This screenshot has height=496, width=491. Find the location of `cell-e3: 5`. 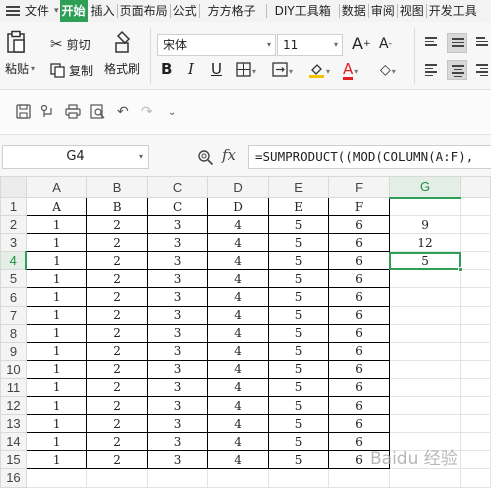

cell-e3: 5 is located at coordinates (298, 243).